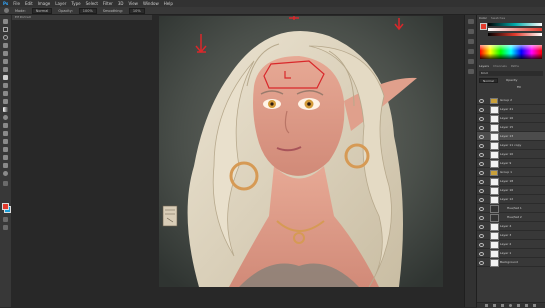  I want to click on layer-row: Layer 2, so click(511, 244).